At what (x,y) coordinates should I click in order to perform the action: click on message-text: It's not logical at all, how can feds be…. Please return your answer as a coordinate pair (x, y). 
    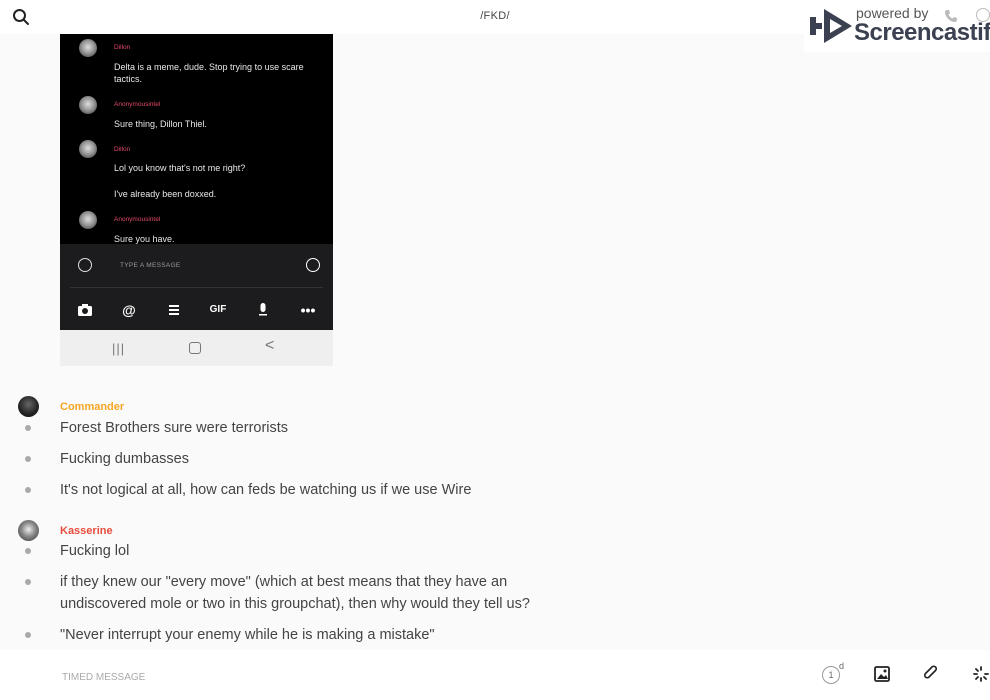
    Looking at the image, I should click on (266, 490).